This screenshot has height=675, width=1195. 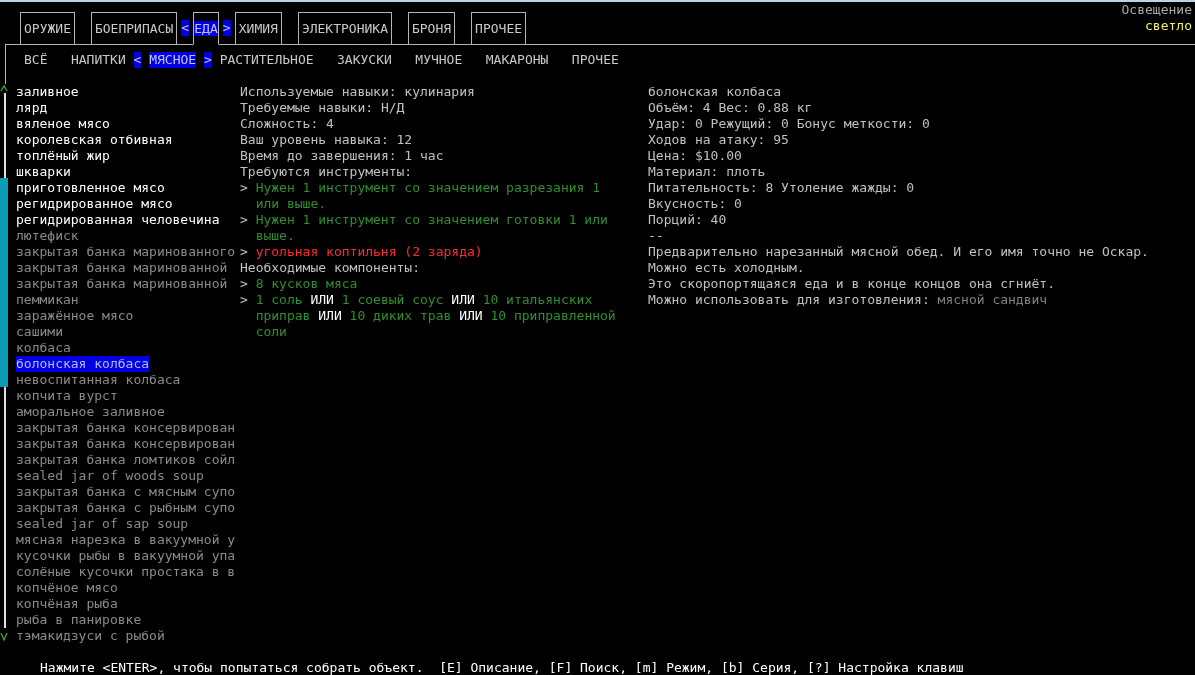 I want to click on section-heading: Необходимые компоненты:, so click(x=330, y=268).